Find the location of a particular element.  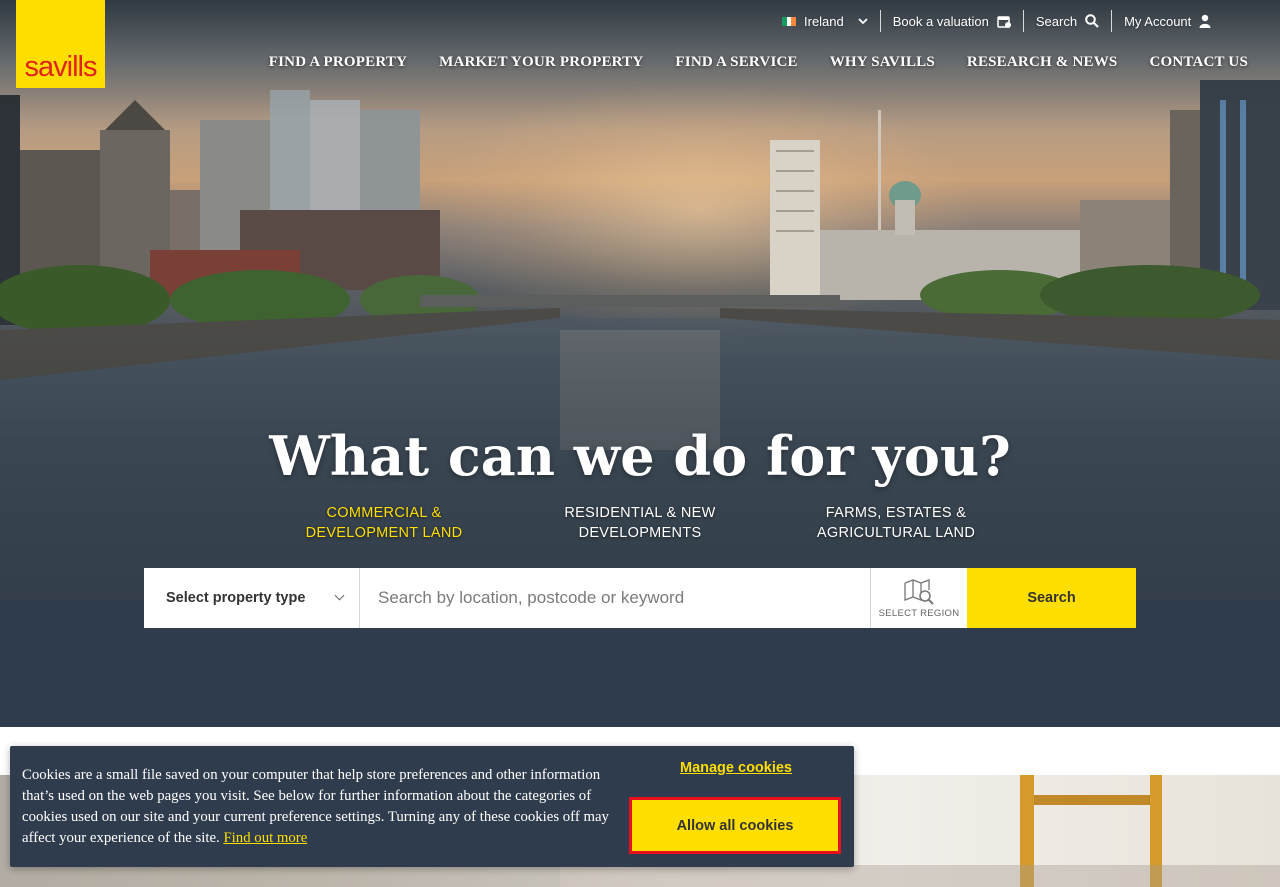

tab-line: FARMS, ESTATES & is located at coordinates (896, 513).